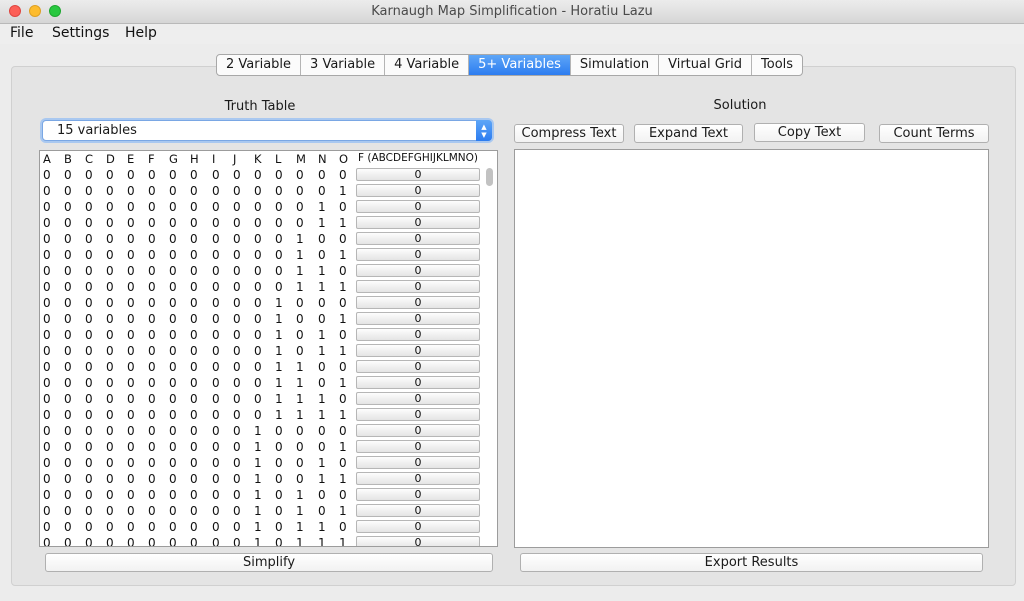  Describe the element at coordinates (615, 65) in the screenshot. I see `tab-simulation: Simulation` at that location.